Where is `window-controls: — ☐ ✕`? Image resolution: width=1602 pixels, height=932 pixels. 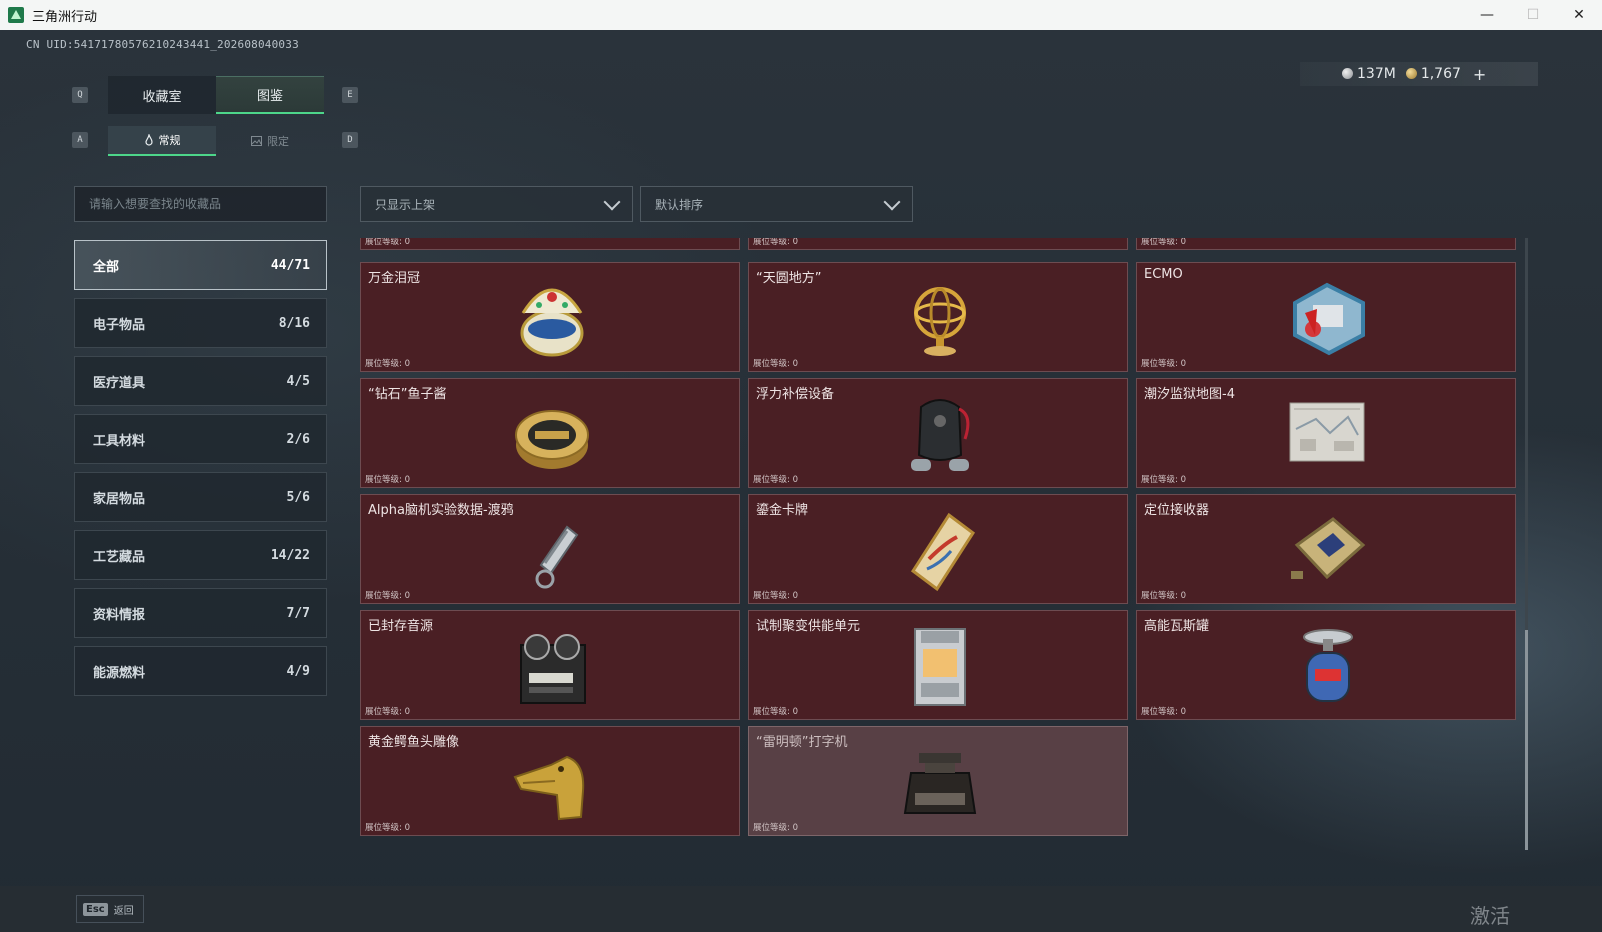 window-controls: — ☐ ✕ is located at coordinates (1533, 15).